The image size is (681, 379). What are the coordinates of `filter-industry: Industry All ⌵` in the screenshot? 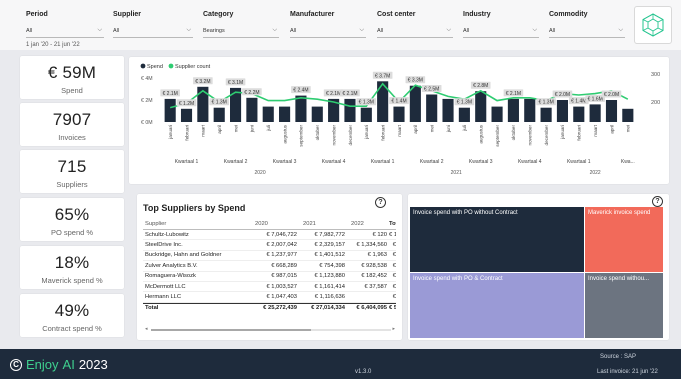 It's located at (501, 26).